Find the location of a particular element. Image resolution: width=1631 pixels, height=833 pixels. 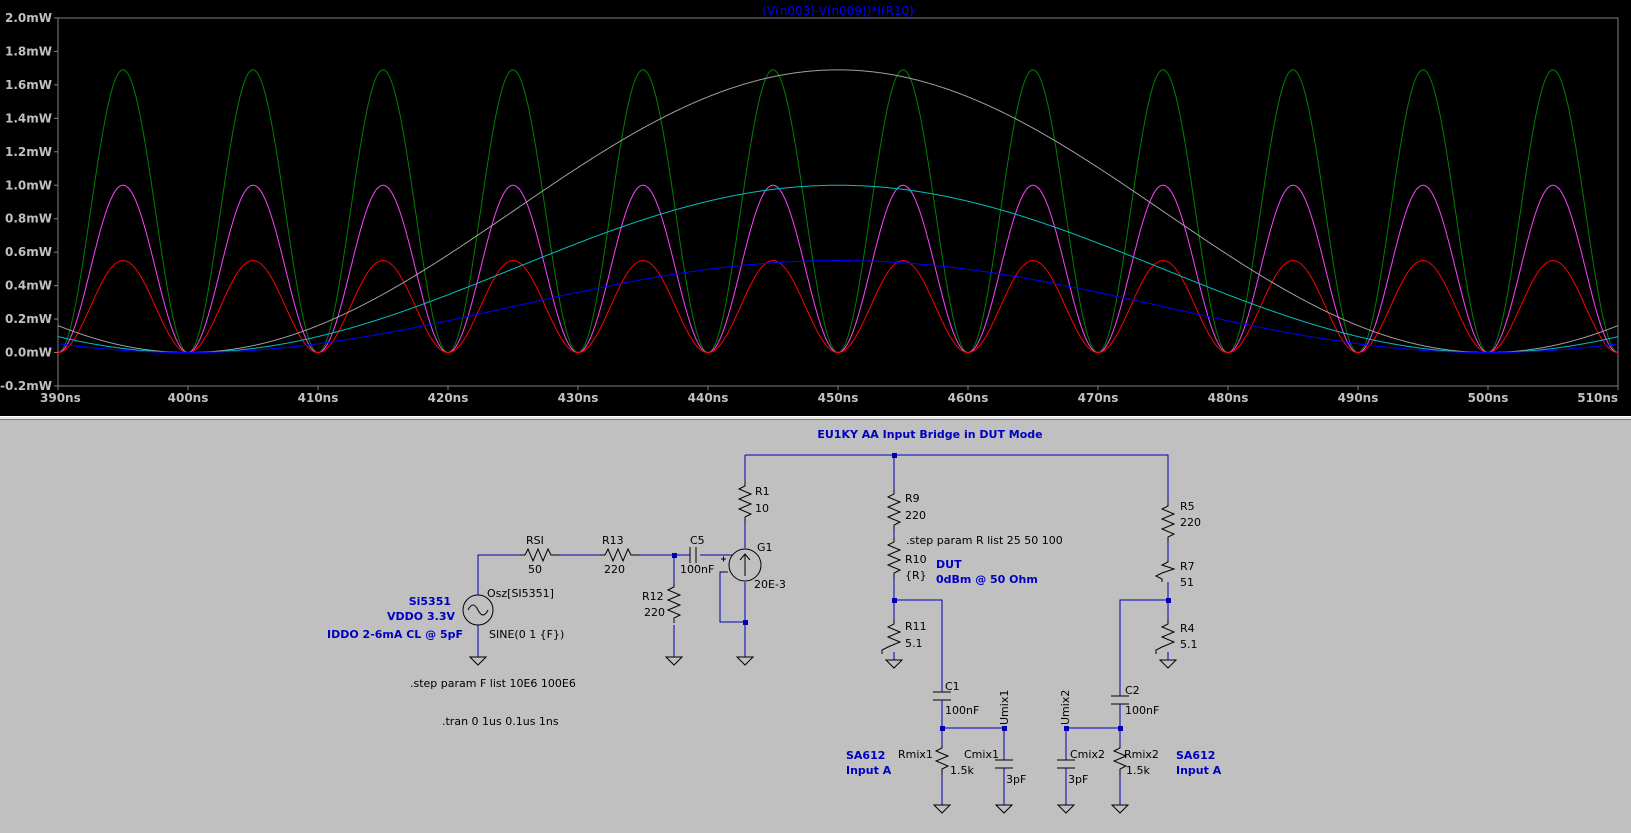

dut-label: DUT is located at coordinates (949, 564).